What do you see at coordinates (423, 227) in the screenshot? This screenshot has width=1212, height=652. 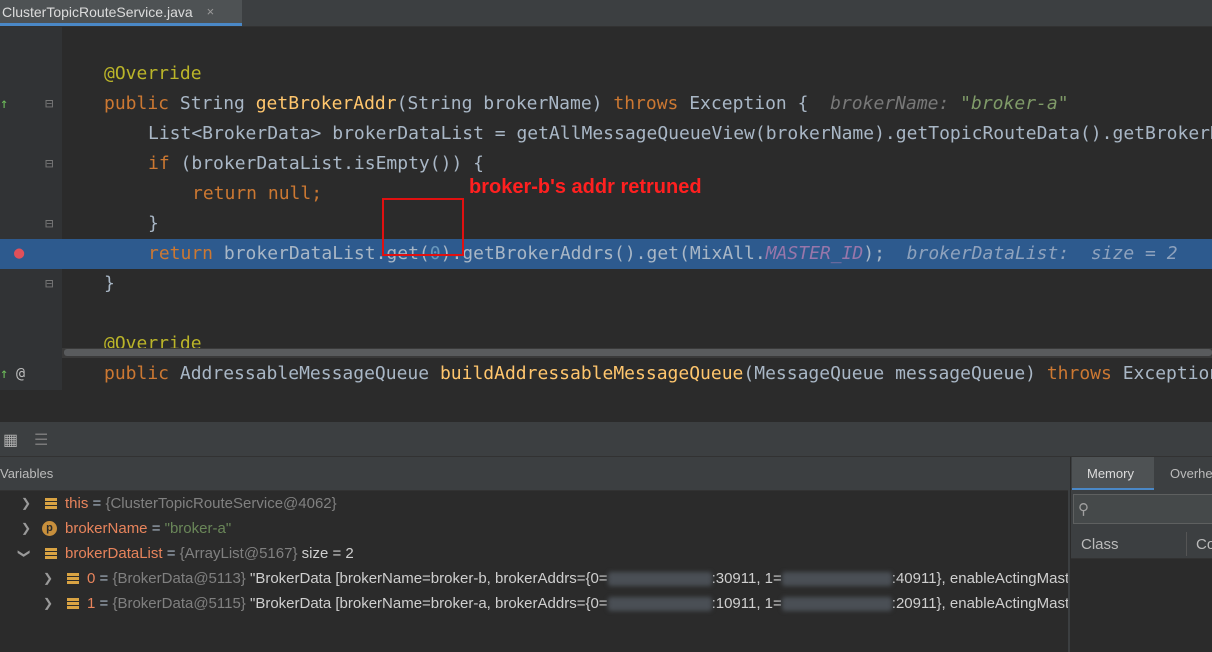 I see `annotation-highlight-box` at bounding box center [423, 227].